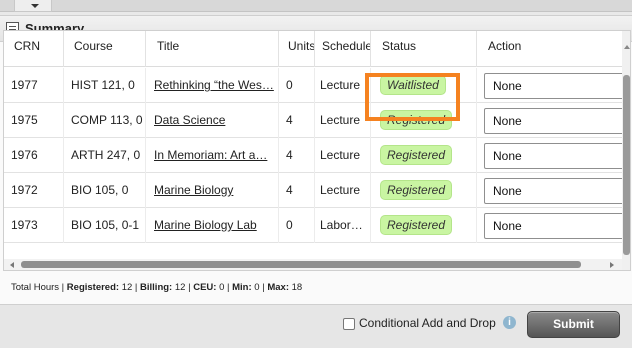 The image size is (632, 348). Describe the element at coordinates (573, 324) in the screenshot. I see `submit-button: Submit` at that location.